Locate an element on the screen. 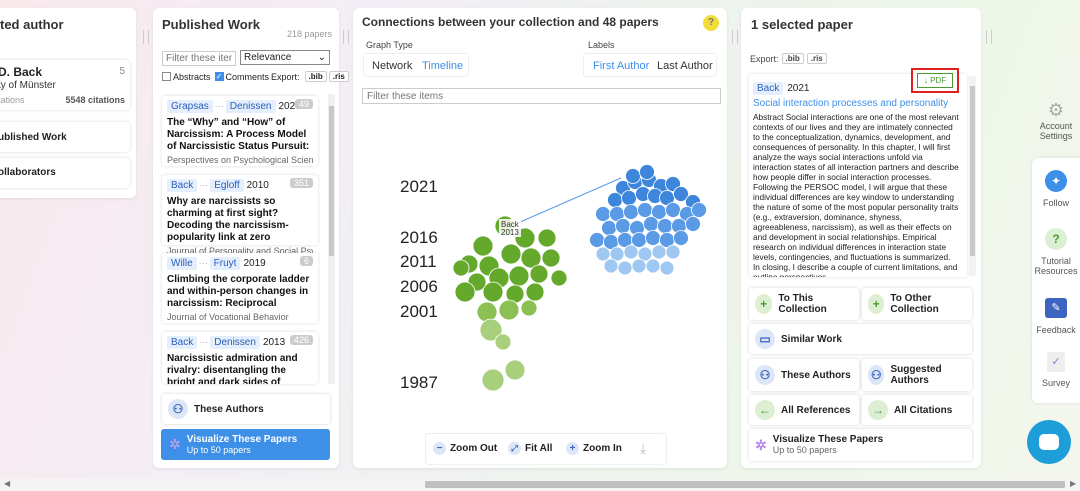 This screenshot has width=1080, height=491. nav-collaborators: ollaborators is located at coordinates (65, 173).